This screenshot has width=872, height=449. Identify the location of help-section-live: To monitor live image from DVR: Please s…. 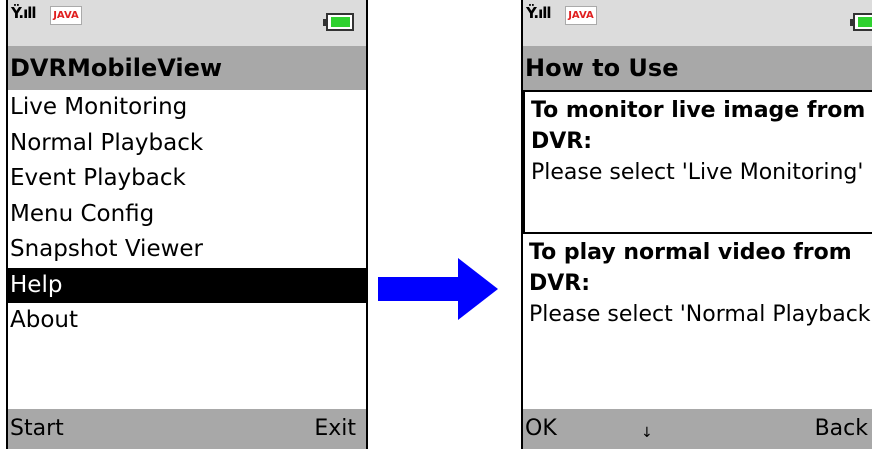
(697, 162).